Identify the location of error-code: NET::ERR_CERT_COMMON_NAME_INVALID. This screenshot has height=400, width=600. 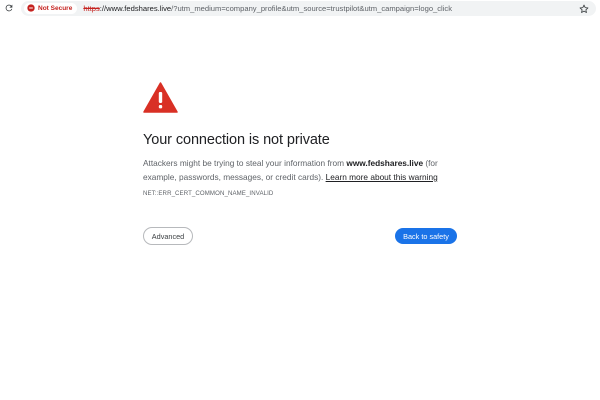
(208, 193).